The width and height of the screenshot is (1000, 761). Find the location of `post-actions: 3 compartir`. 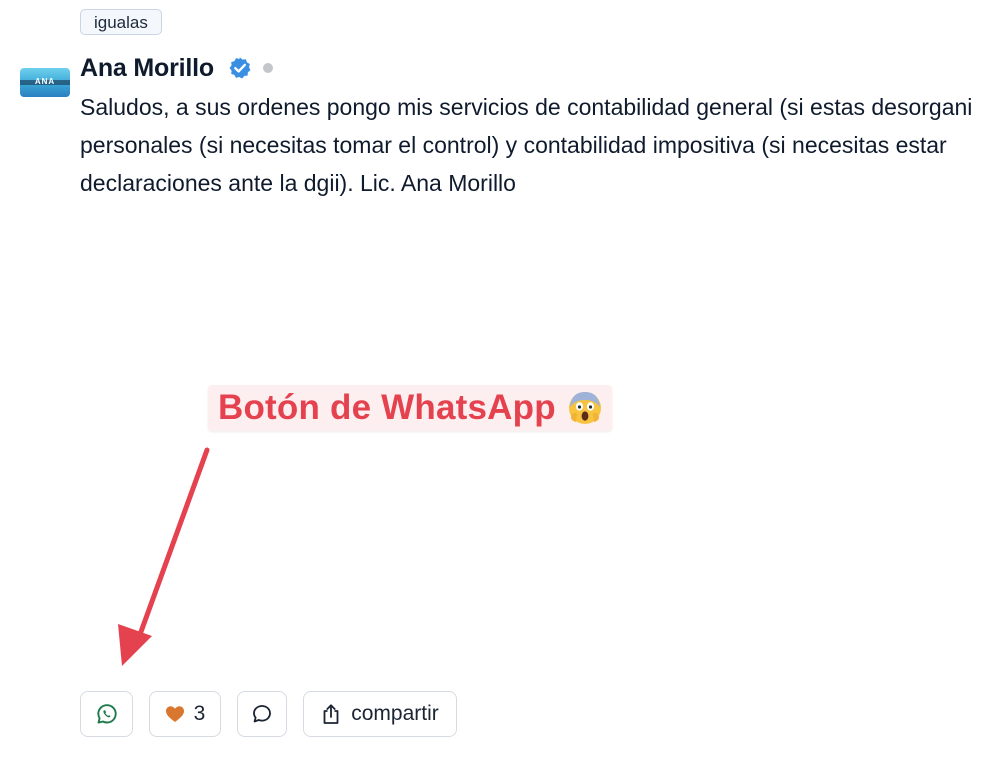

post-actions: 3 compartir is located at coordinates (268, 714).